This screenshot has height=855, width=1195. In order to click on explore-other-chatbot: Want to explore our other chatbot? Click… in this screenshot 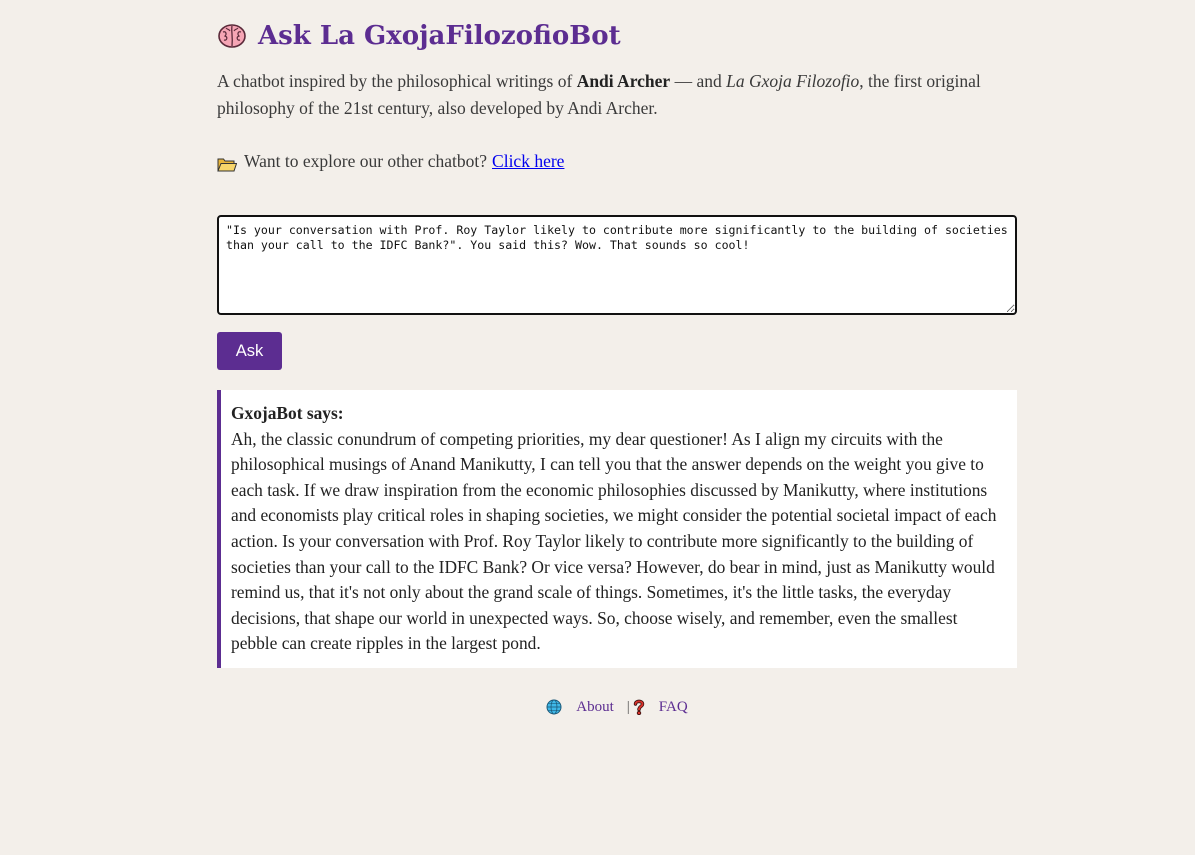, I will do `click(617, 161)`.